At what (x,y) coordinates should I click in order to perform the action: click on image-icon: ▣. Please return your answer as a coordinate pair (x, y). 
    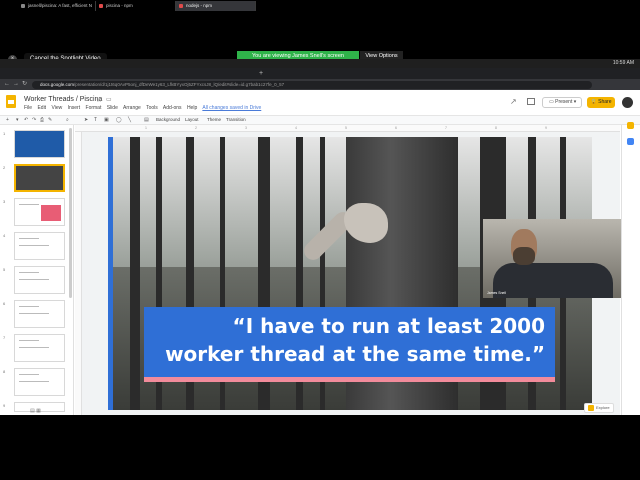
    Looking at the image, I should click on (106, 120).